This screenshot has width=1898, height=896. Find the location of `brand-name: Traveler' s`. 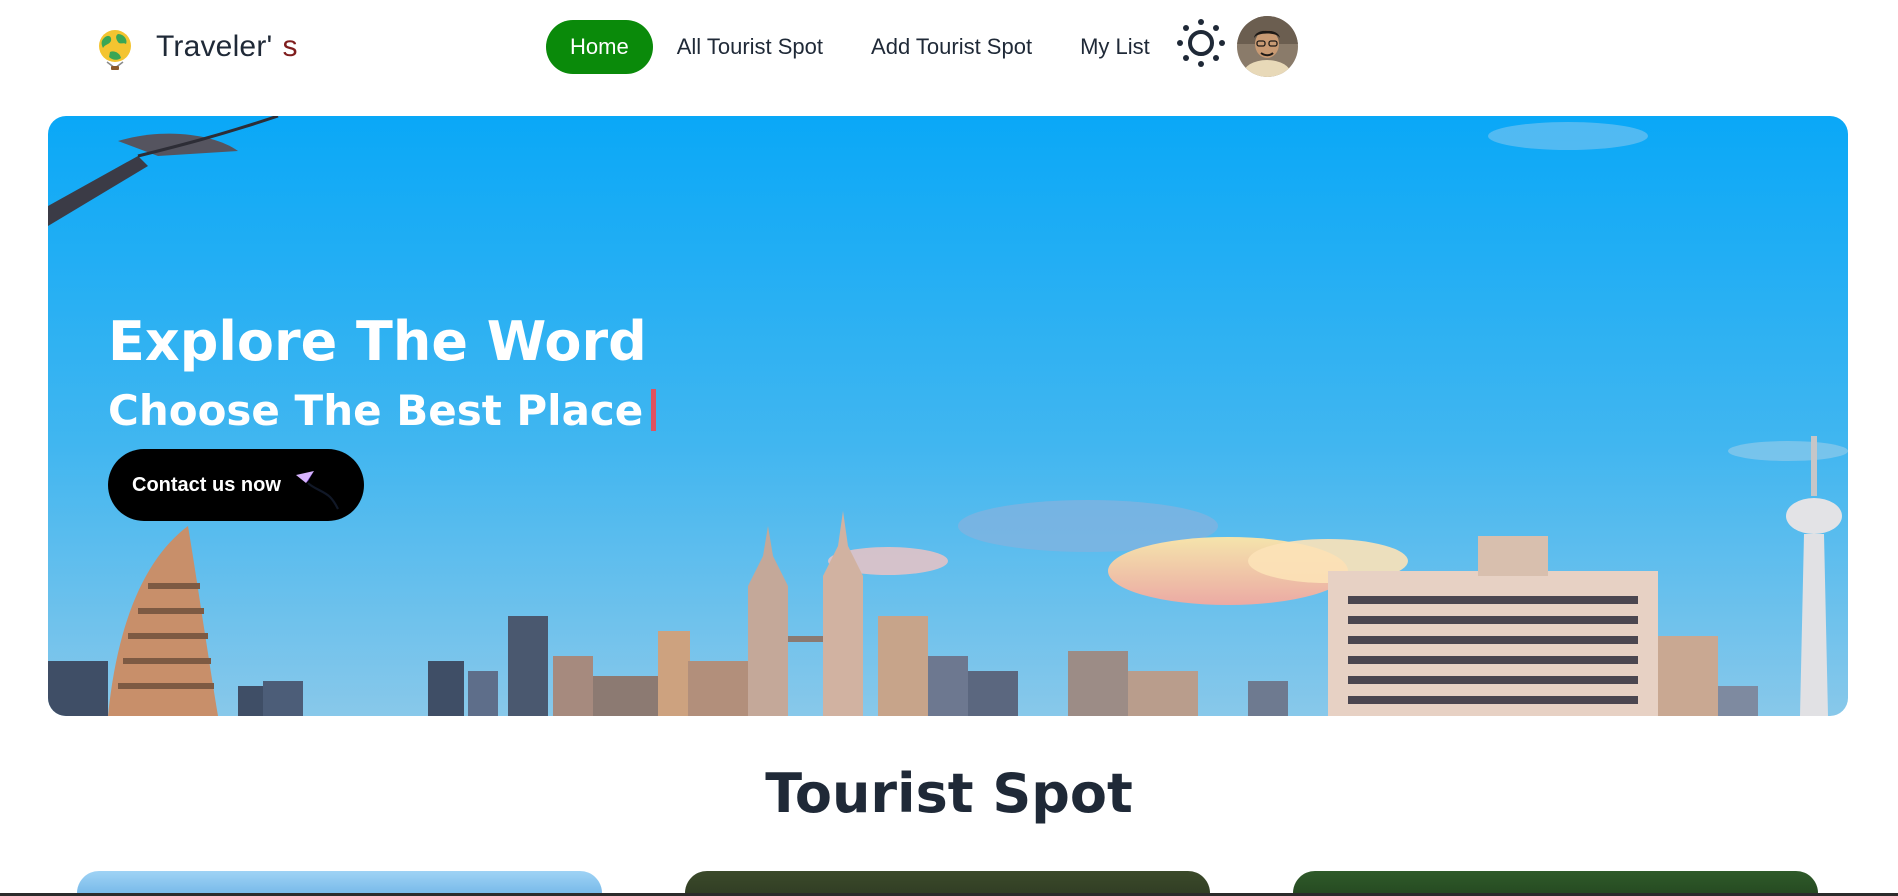

brand-name: Traveler' s is located at coordinates (227, 47).